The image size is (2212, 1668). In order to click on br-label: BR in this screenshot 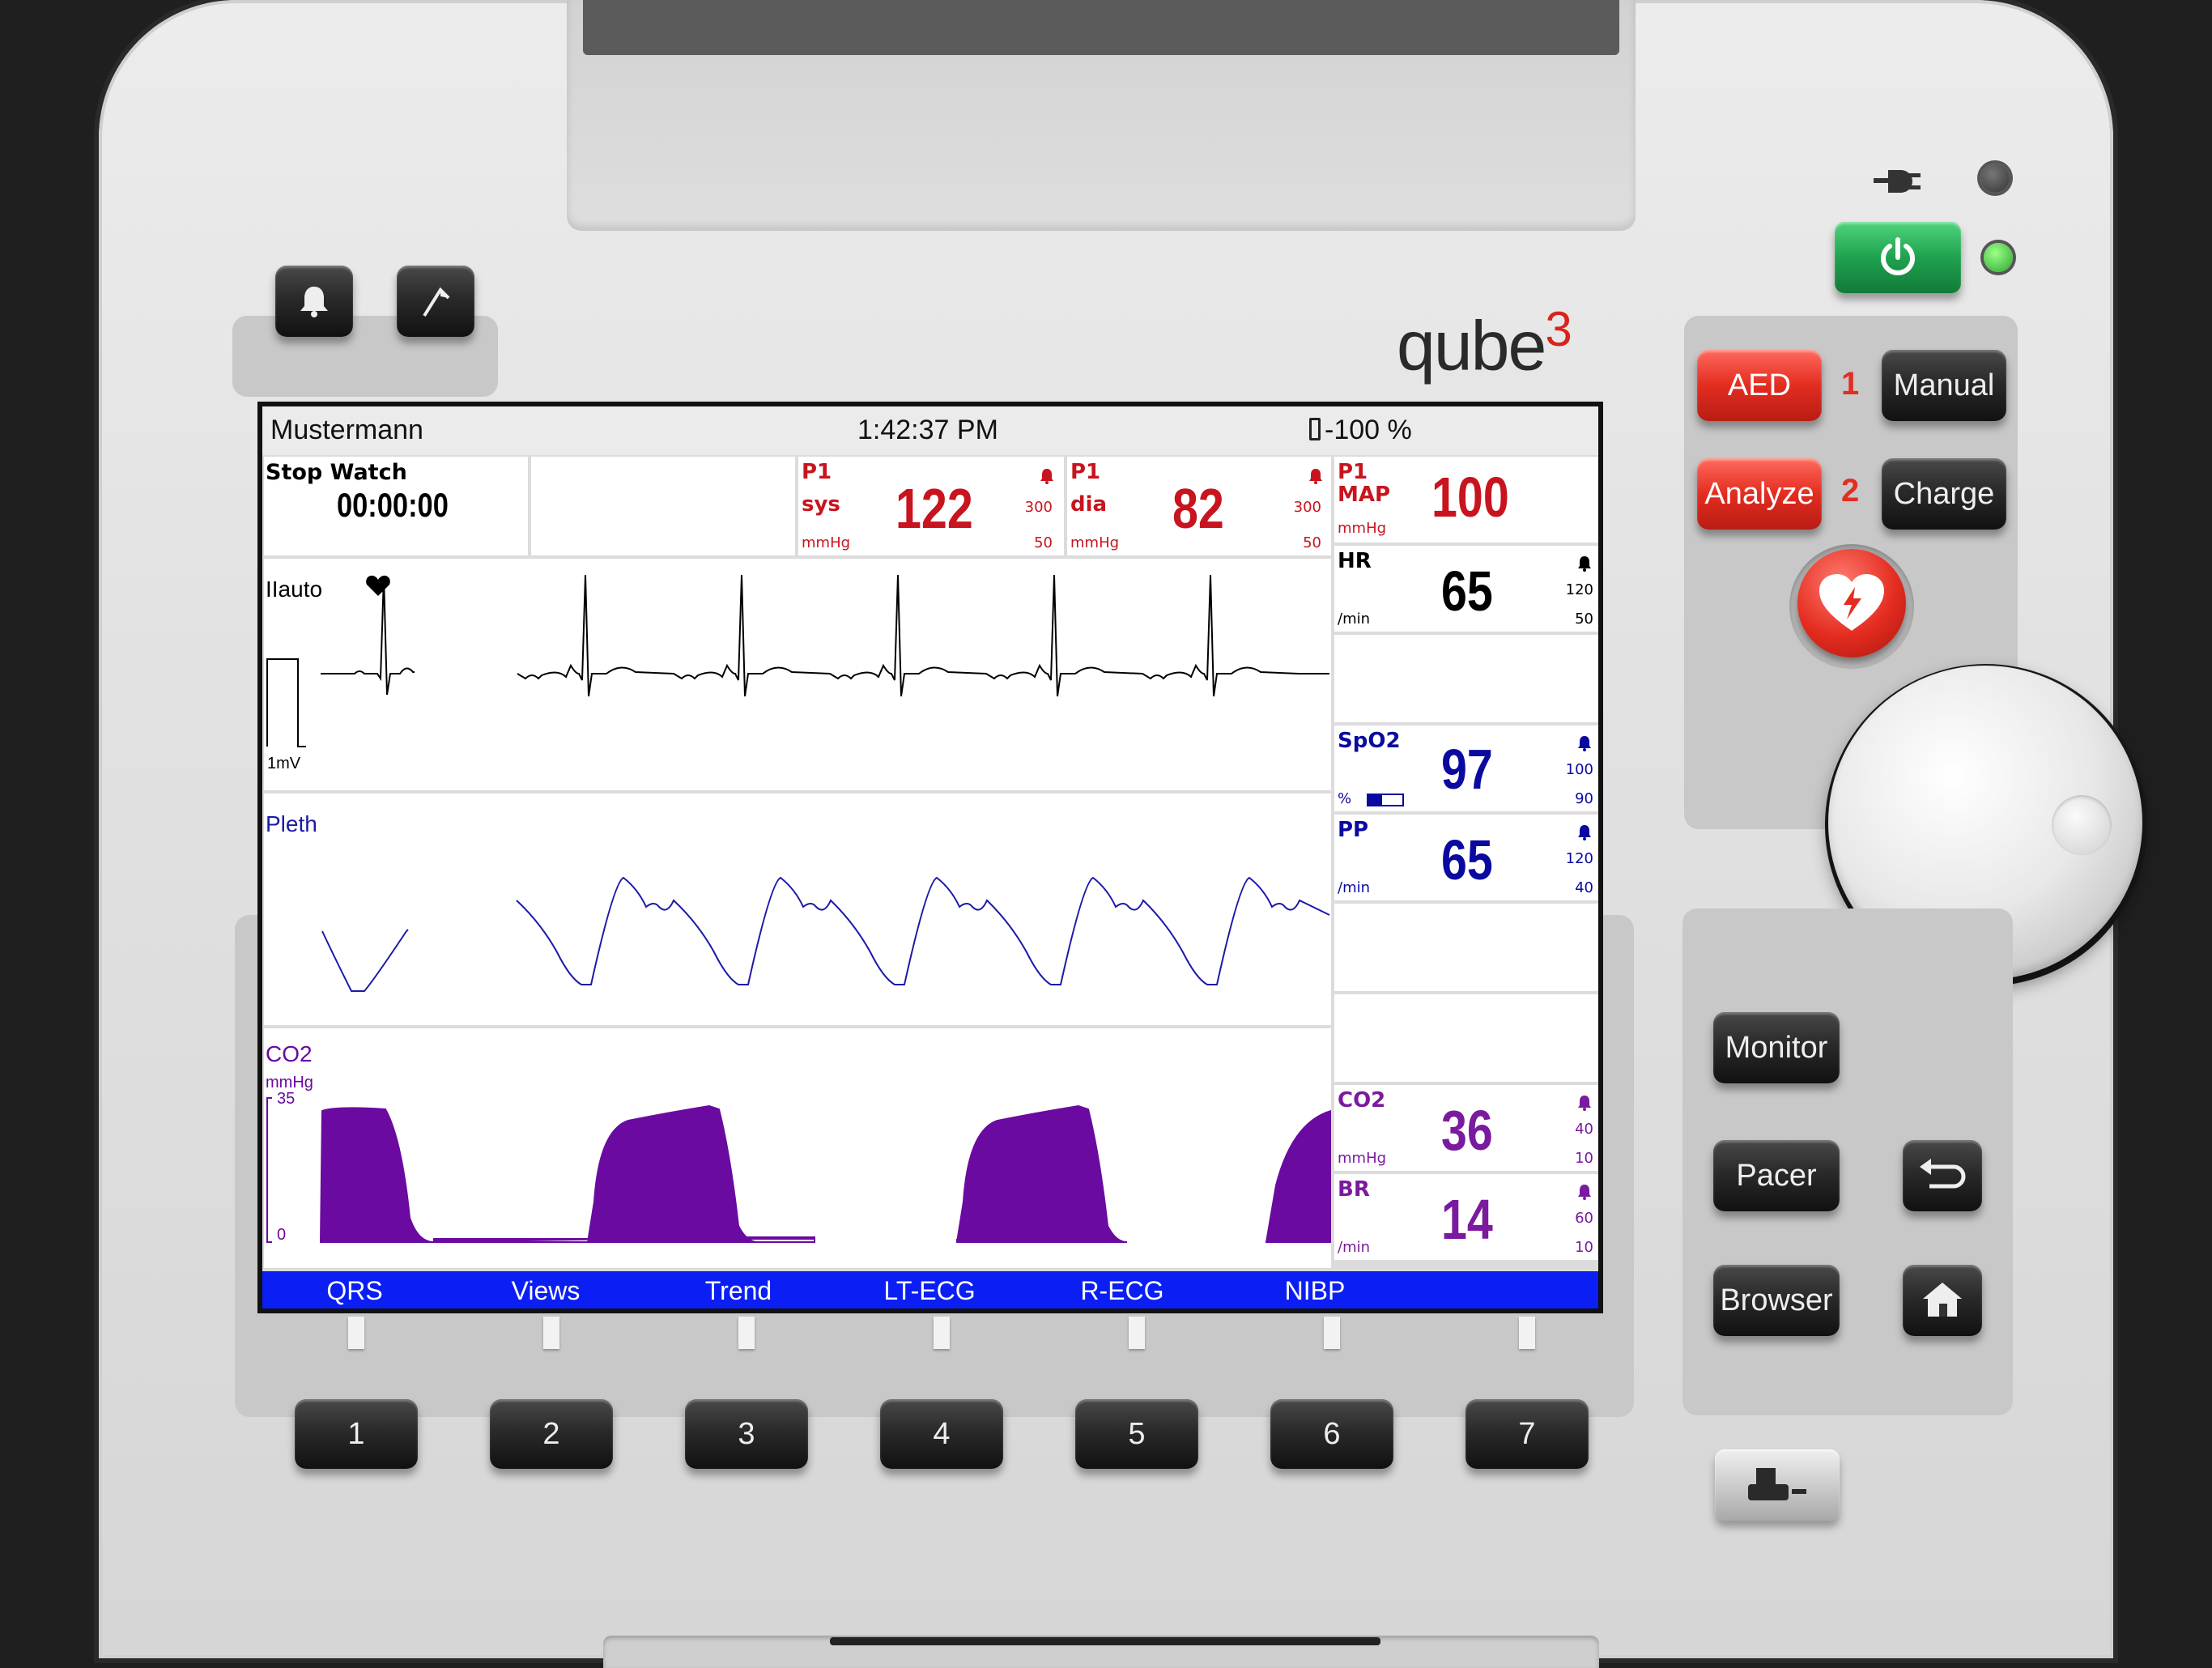, I will do `click(1354, 1190)`.